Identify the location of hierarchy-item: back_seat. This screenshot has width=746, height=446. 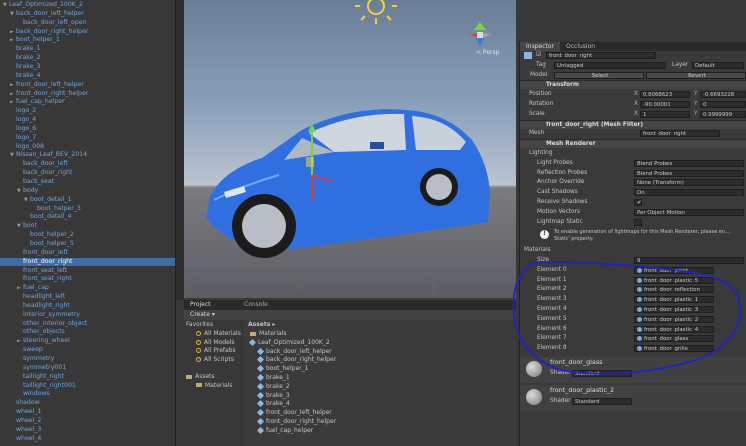
(87, 182).